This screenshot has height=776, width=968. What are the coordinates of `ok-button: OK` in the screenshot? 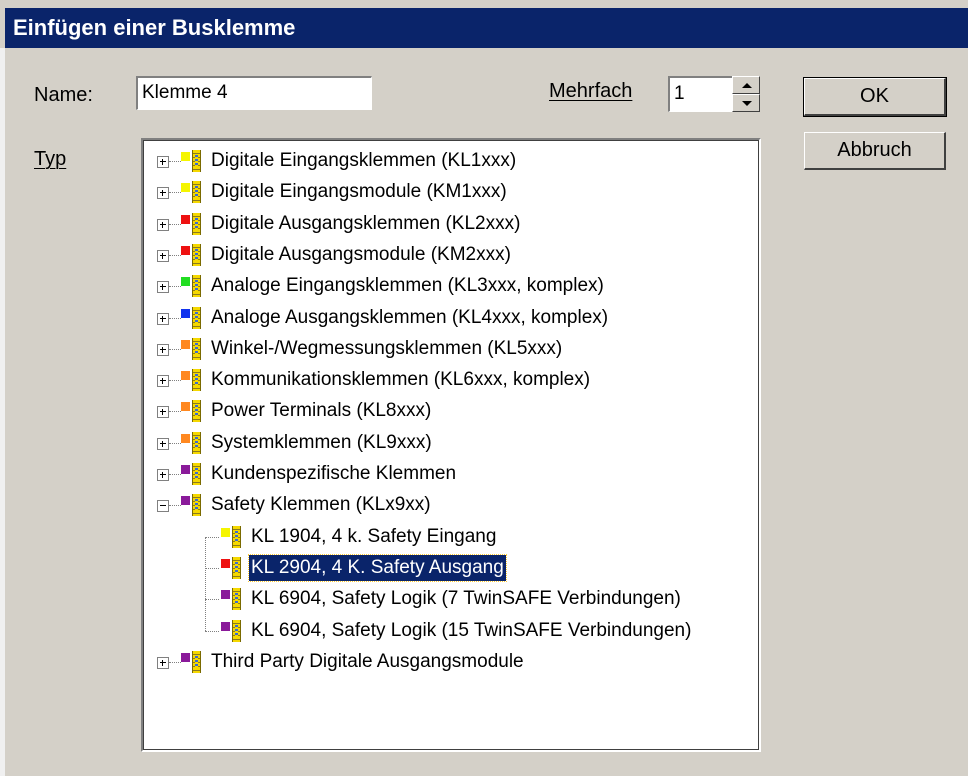 It's located at (875, 97).